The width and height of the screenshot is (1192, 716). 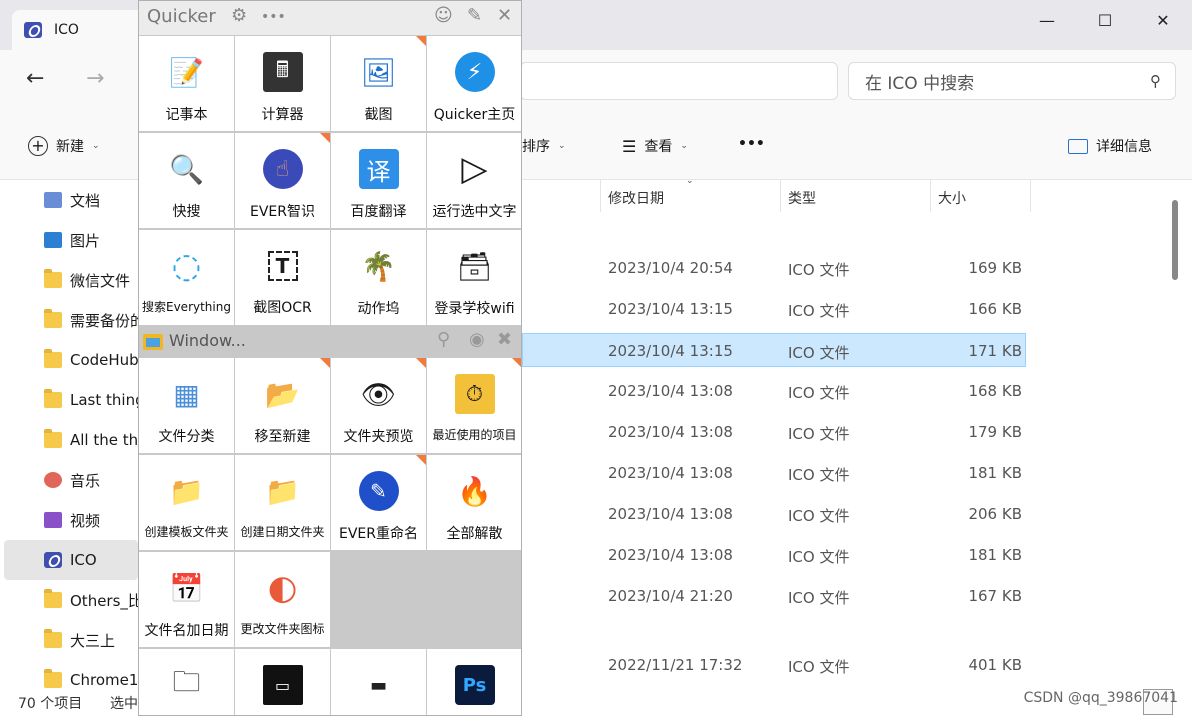 I want to click on sidebar-item-others: Others_比, so click(x=71, y=600).